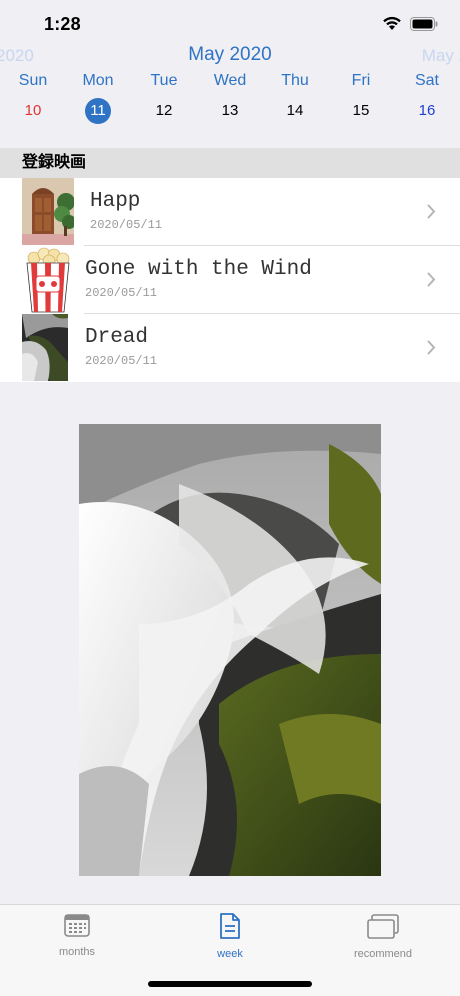  Describe the element at coordinates (33, 80) in the screenshot. I see `weekday-sun: Sun` at that location.